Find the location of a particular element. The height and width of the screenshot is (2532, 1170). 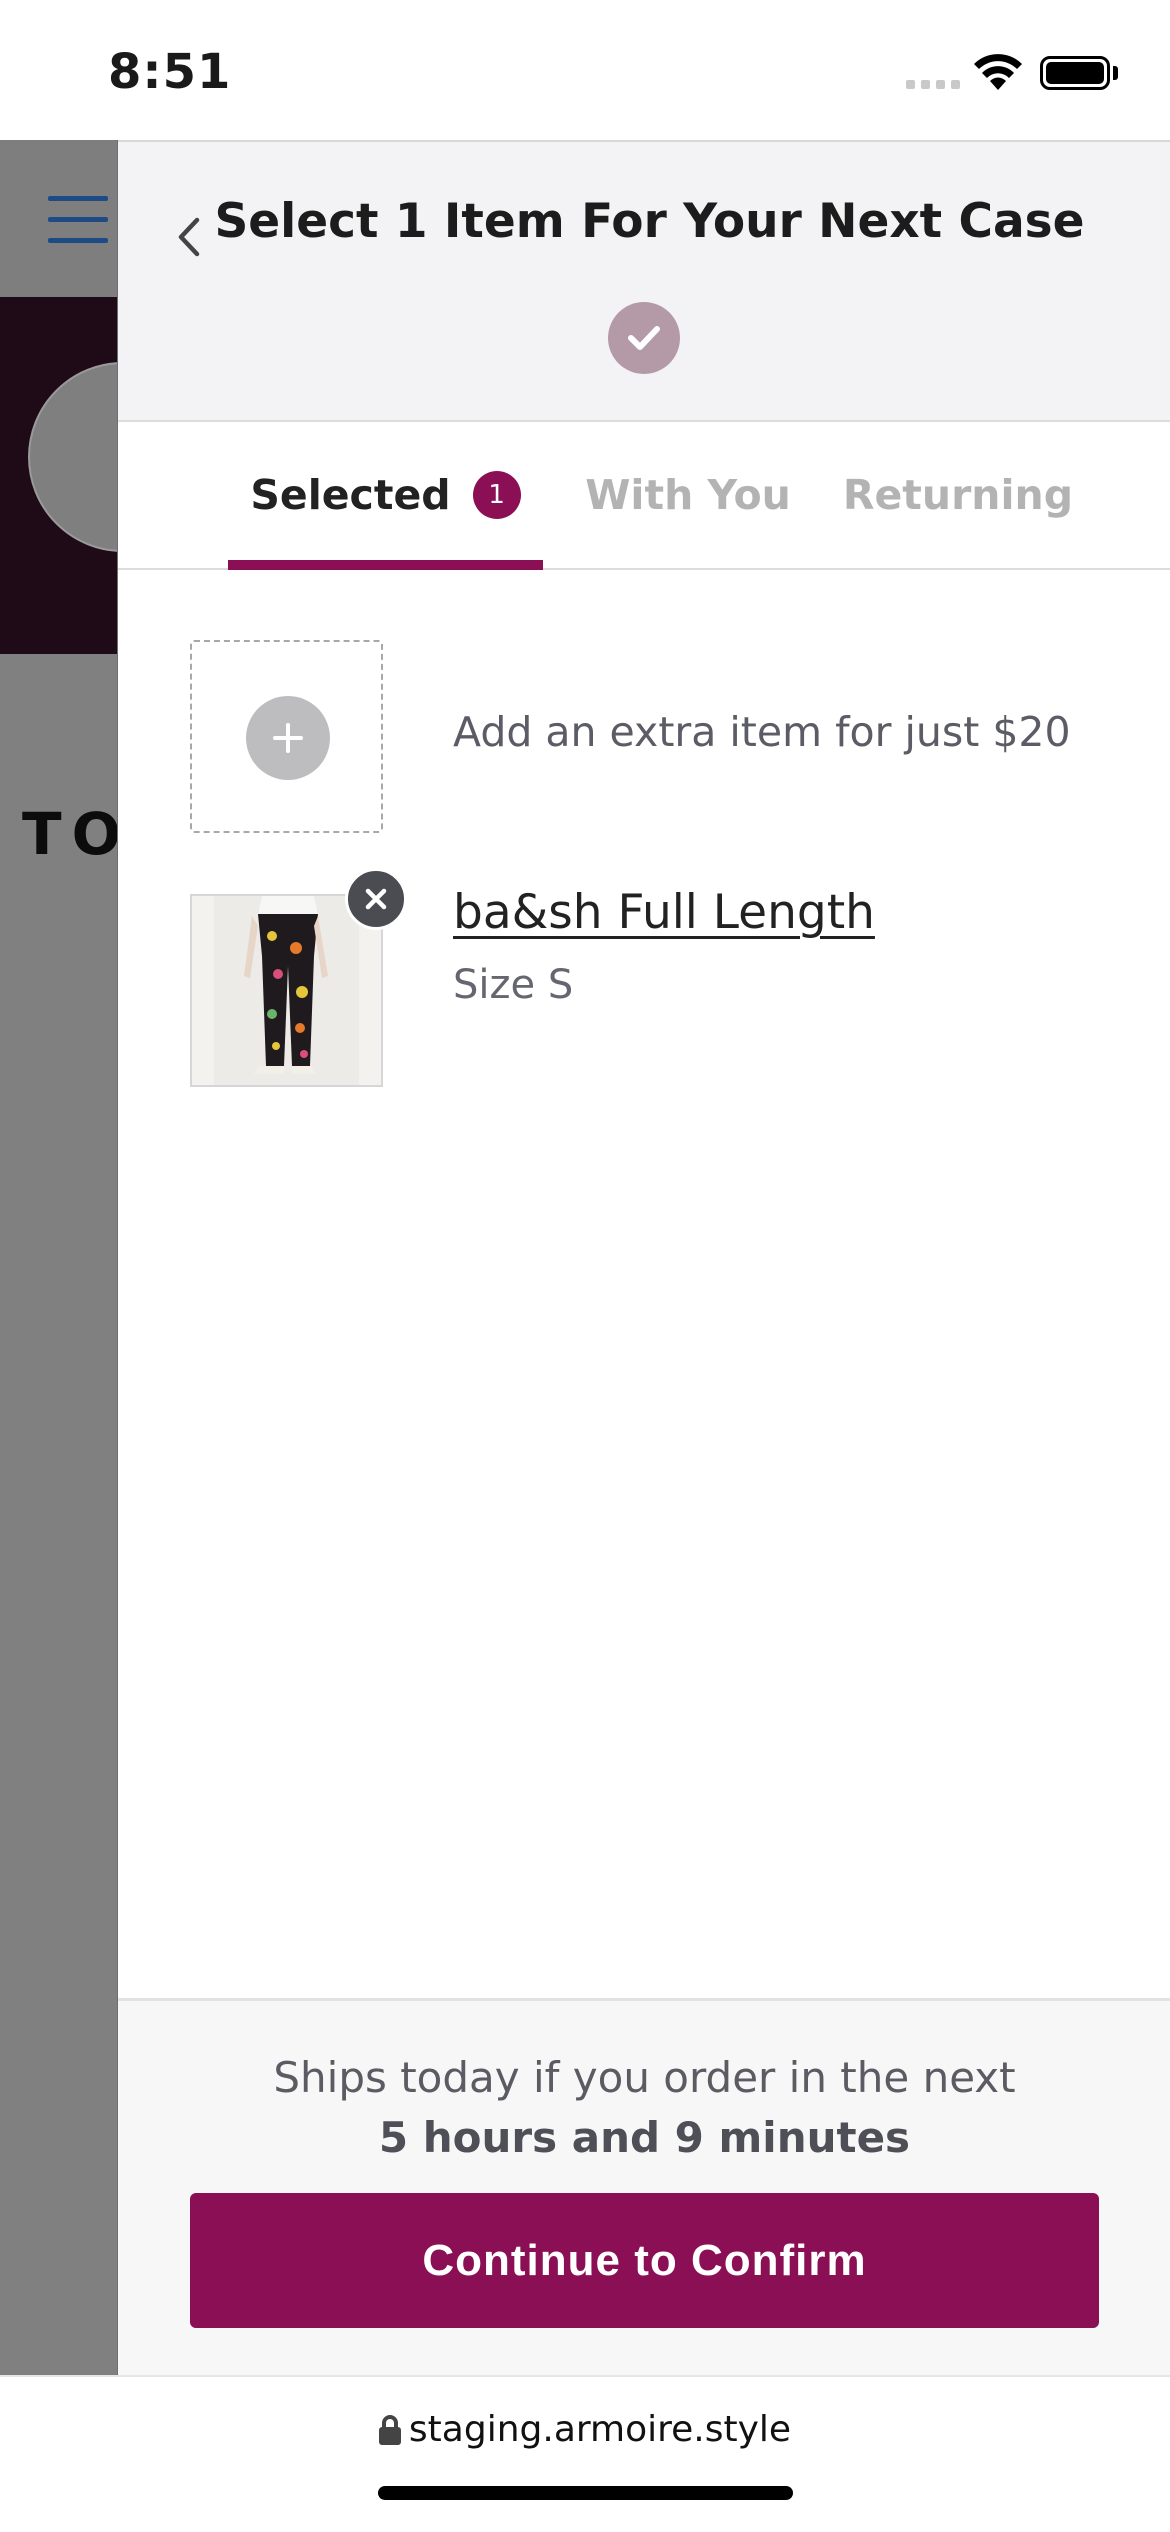

close-icon is located at coordinates (376, 899).